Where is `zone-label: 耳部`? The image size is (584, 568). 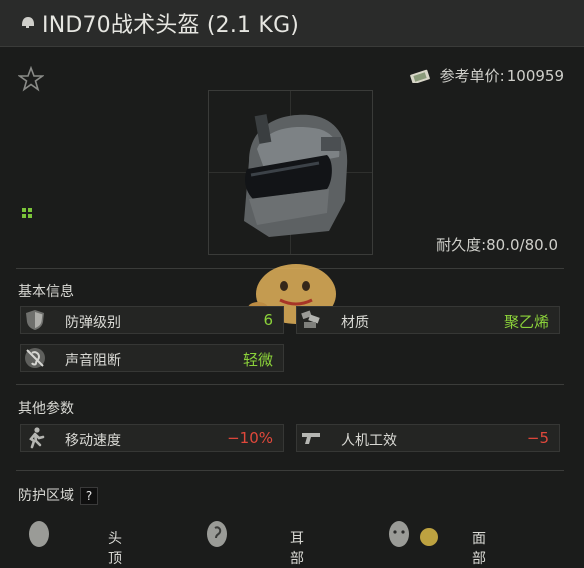
zone-label: 耳部 is located at coordinates (297, 549).